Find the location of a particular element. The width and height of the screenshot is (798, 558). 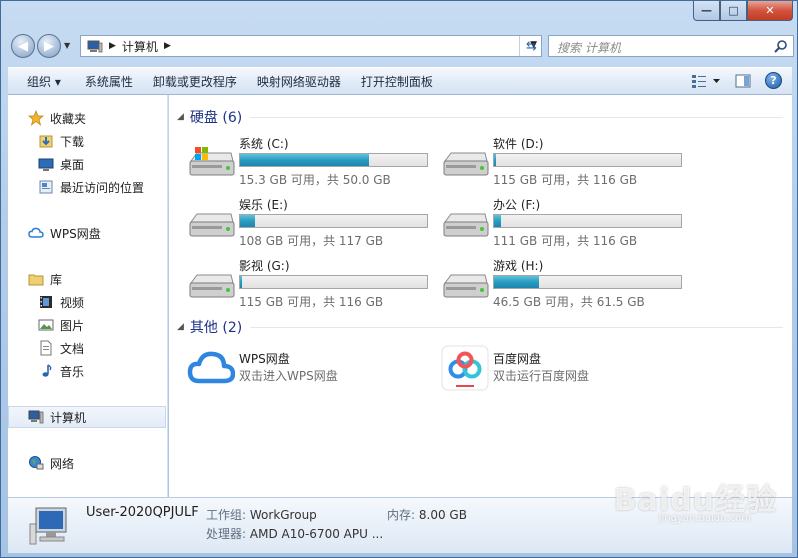

drive-name: 娱乐 (E:) is located at coordinates (263, 205).